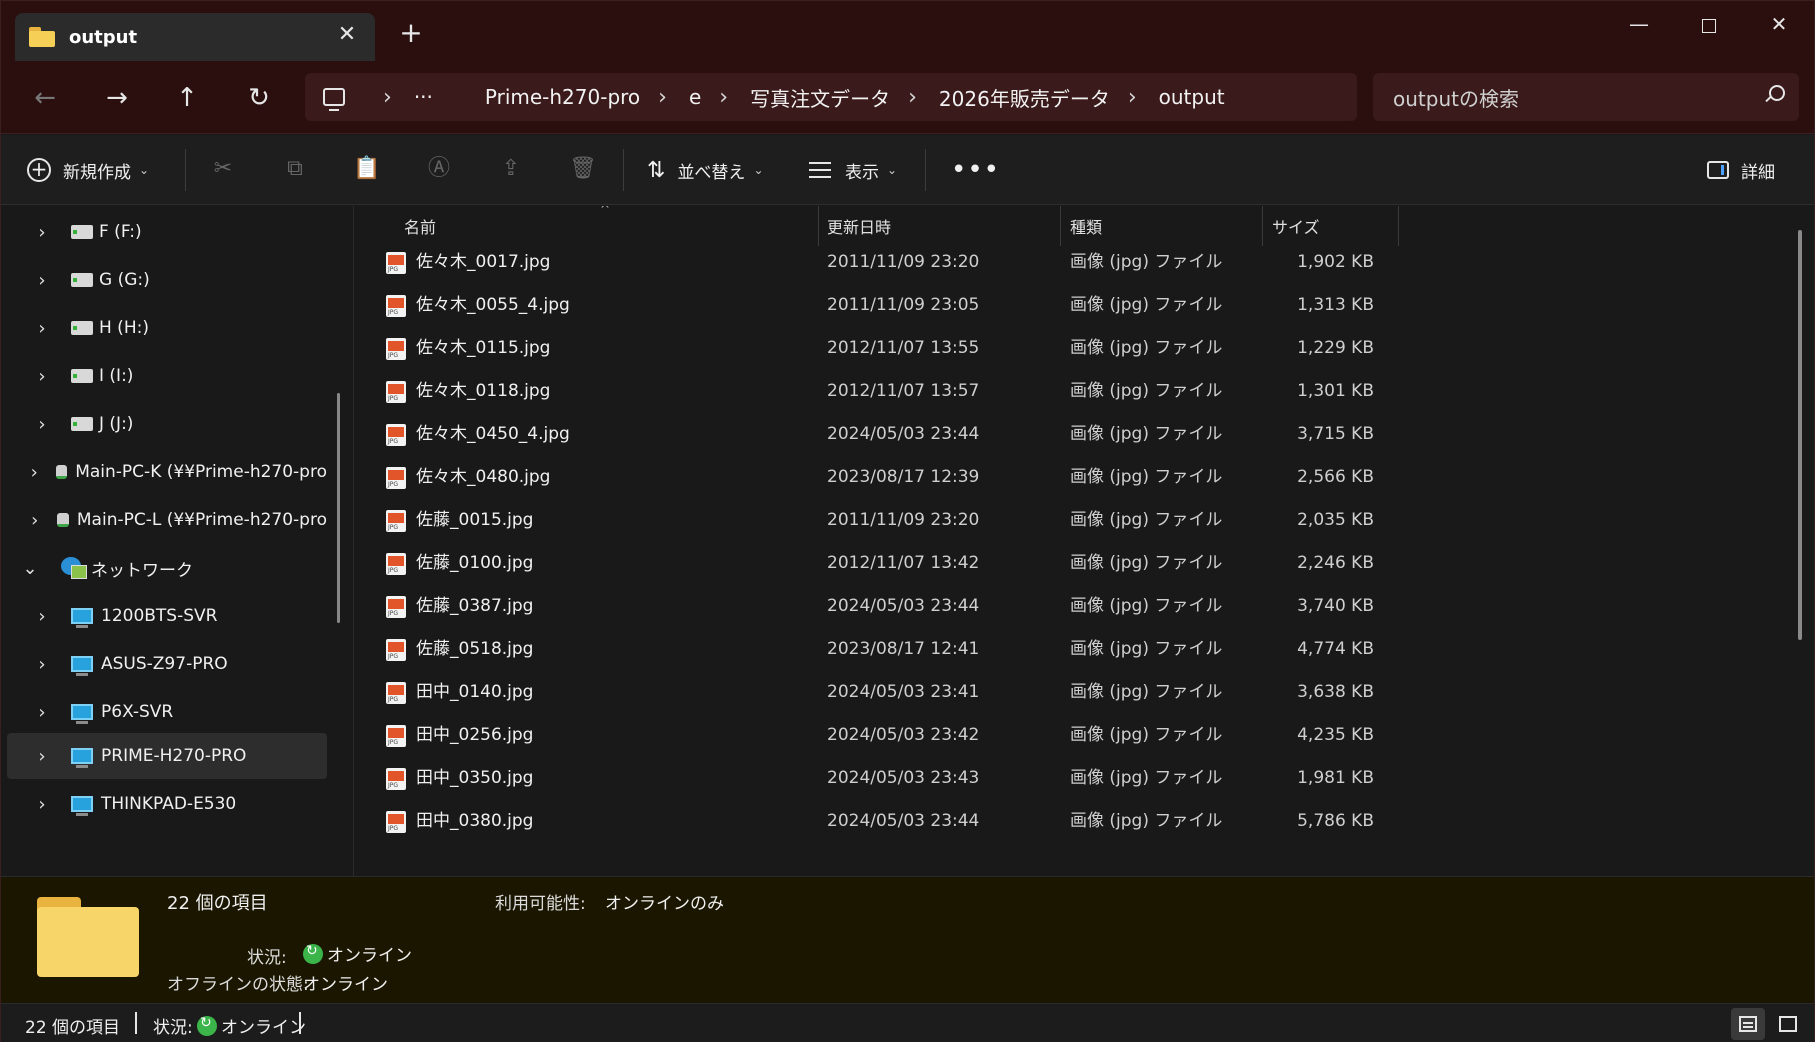  I want to click on sidebar-item-asus-z97-pro: › ASUS-Z97-PRO, so click(167, 664).